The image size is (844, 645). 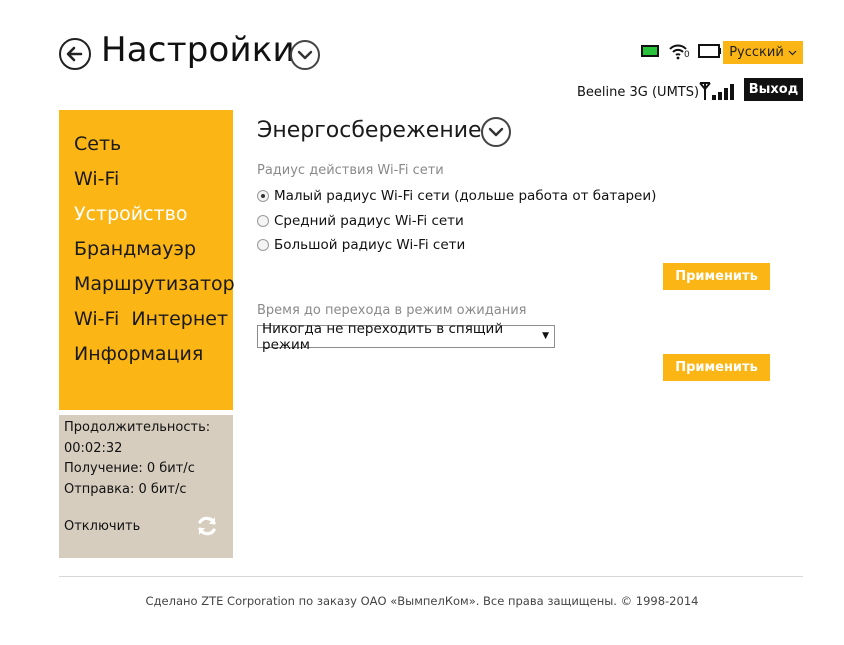 I want to click on network-name: Beeline 3G (UMTS), so click(x=638, y=92).